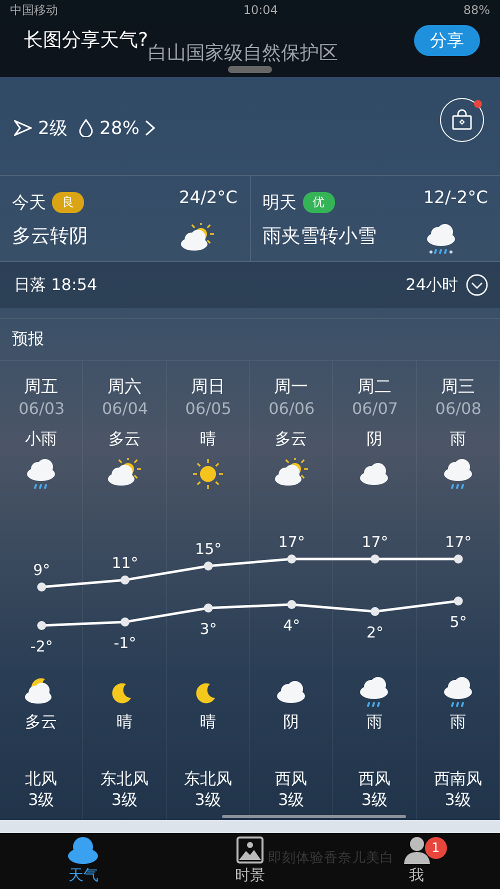  Describe the element at coordinates (124, 385) in the screenshot. I see `weekday: 周六` at that location.